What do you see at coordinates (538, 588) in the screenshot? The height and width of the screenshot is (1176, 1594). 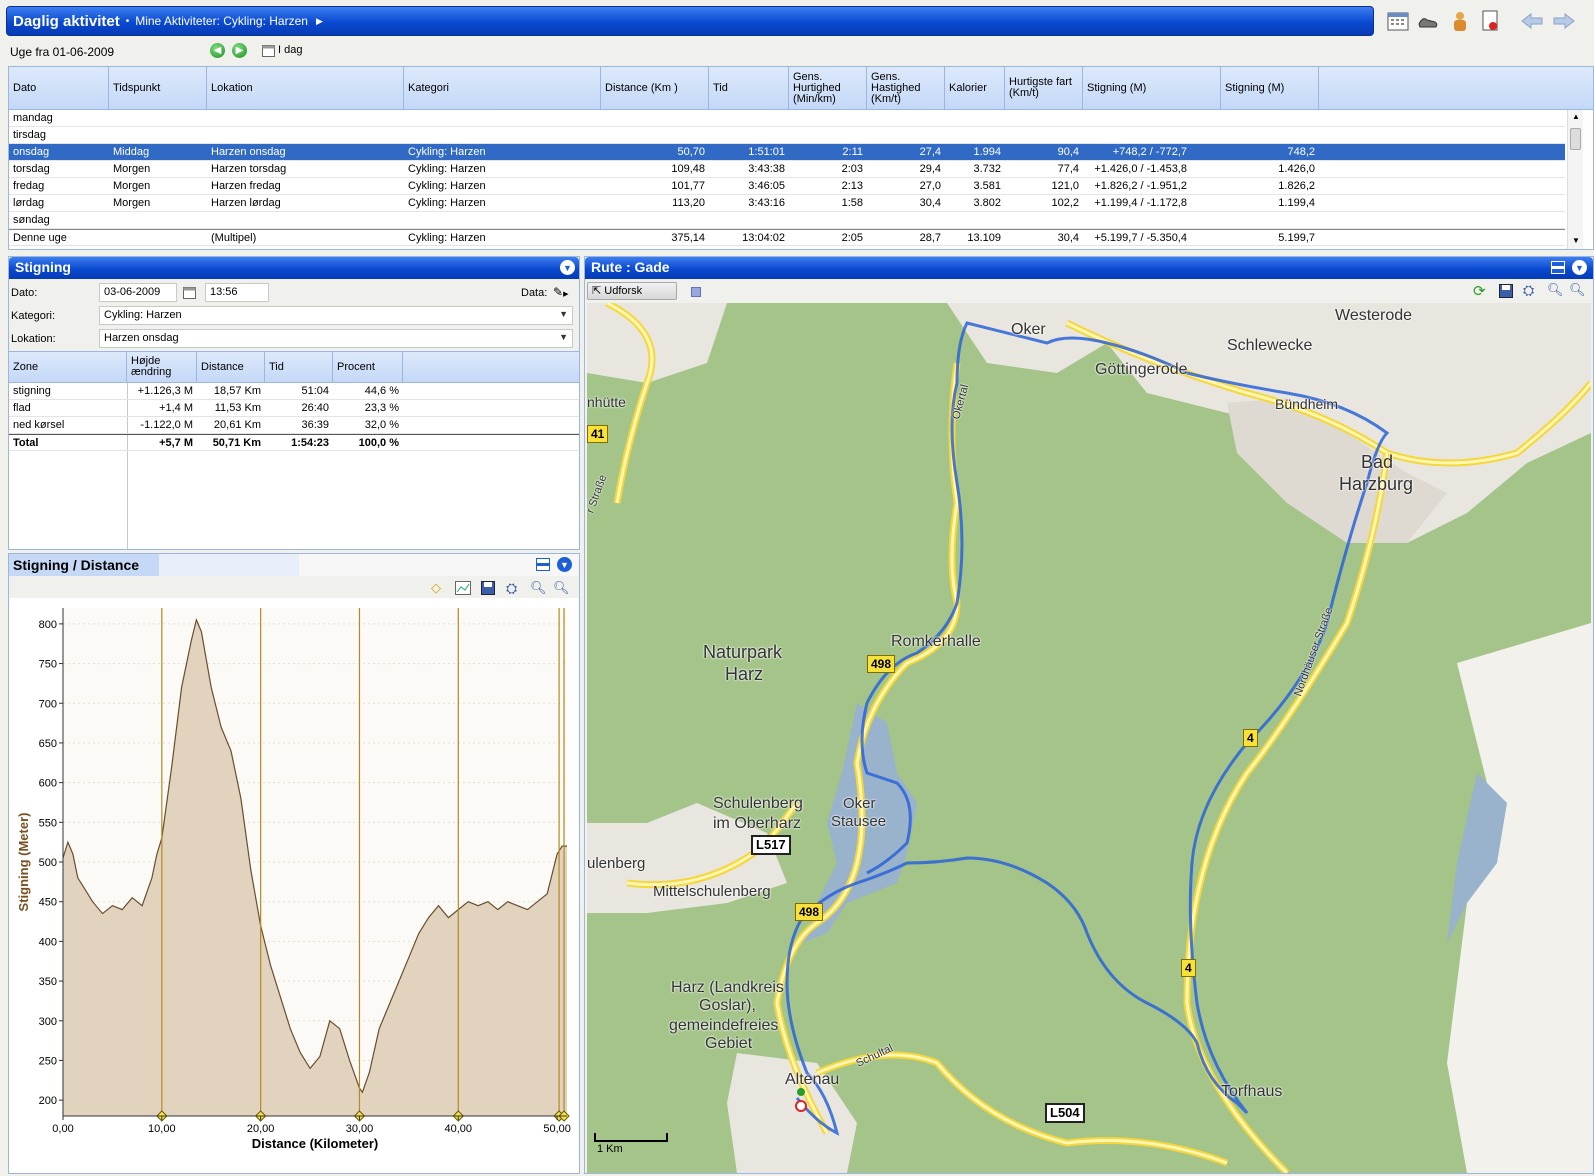 I see `zoom-out-icon: 🔍︎` at bounding box center [538, 588].